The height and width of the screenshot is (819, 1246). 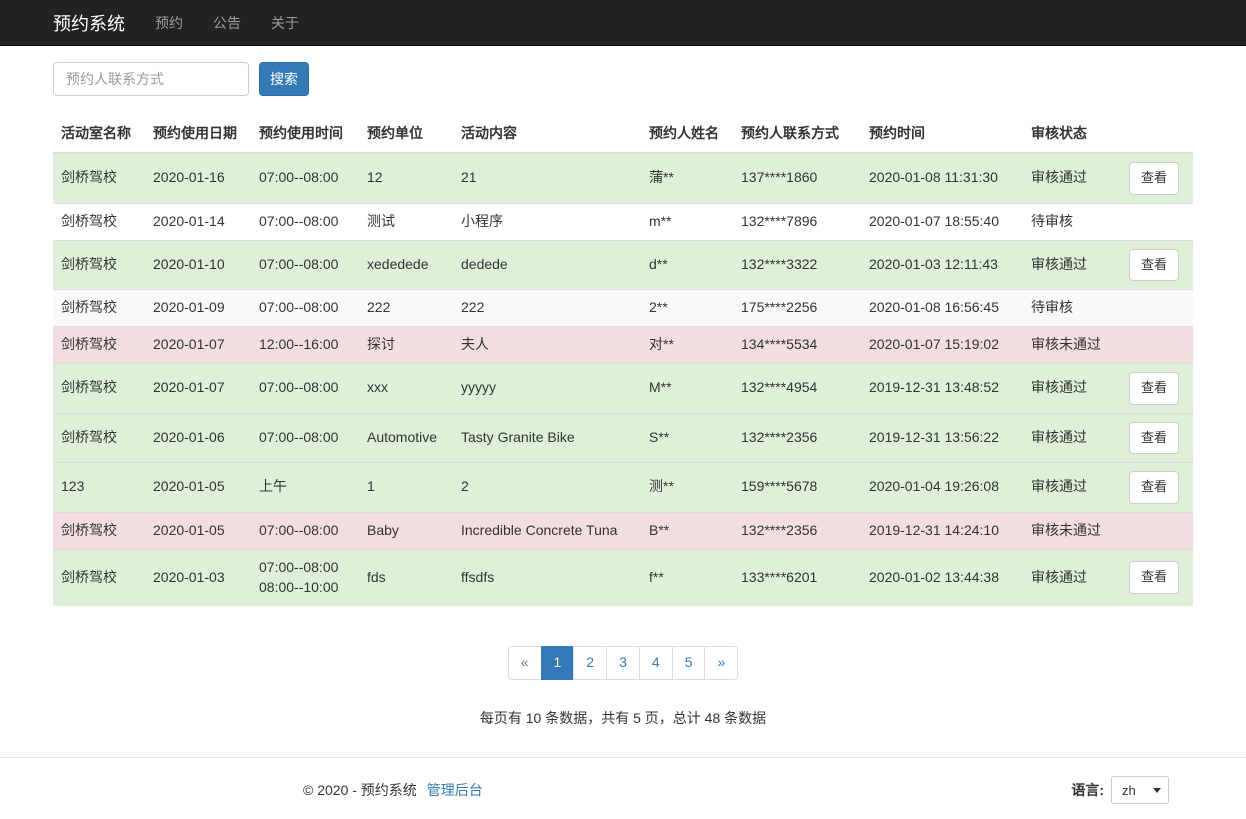 I want to click on page-next-link: », so click(x=721, y=662).